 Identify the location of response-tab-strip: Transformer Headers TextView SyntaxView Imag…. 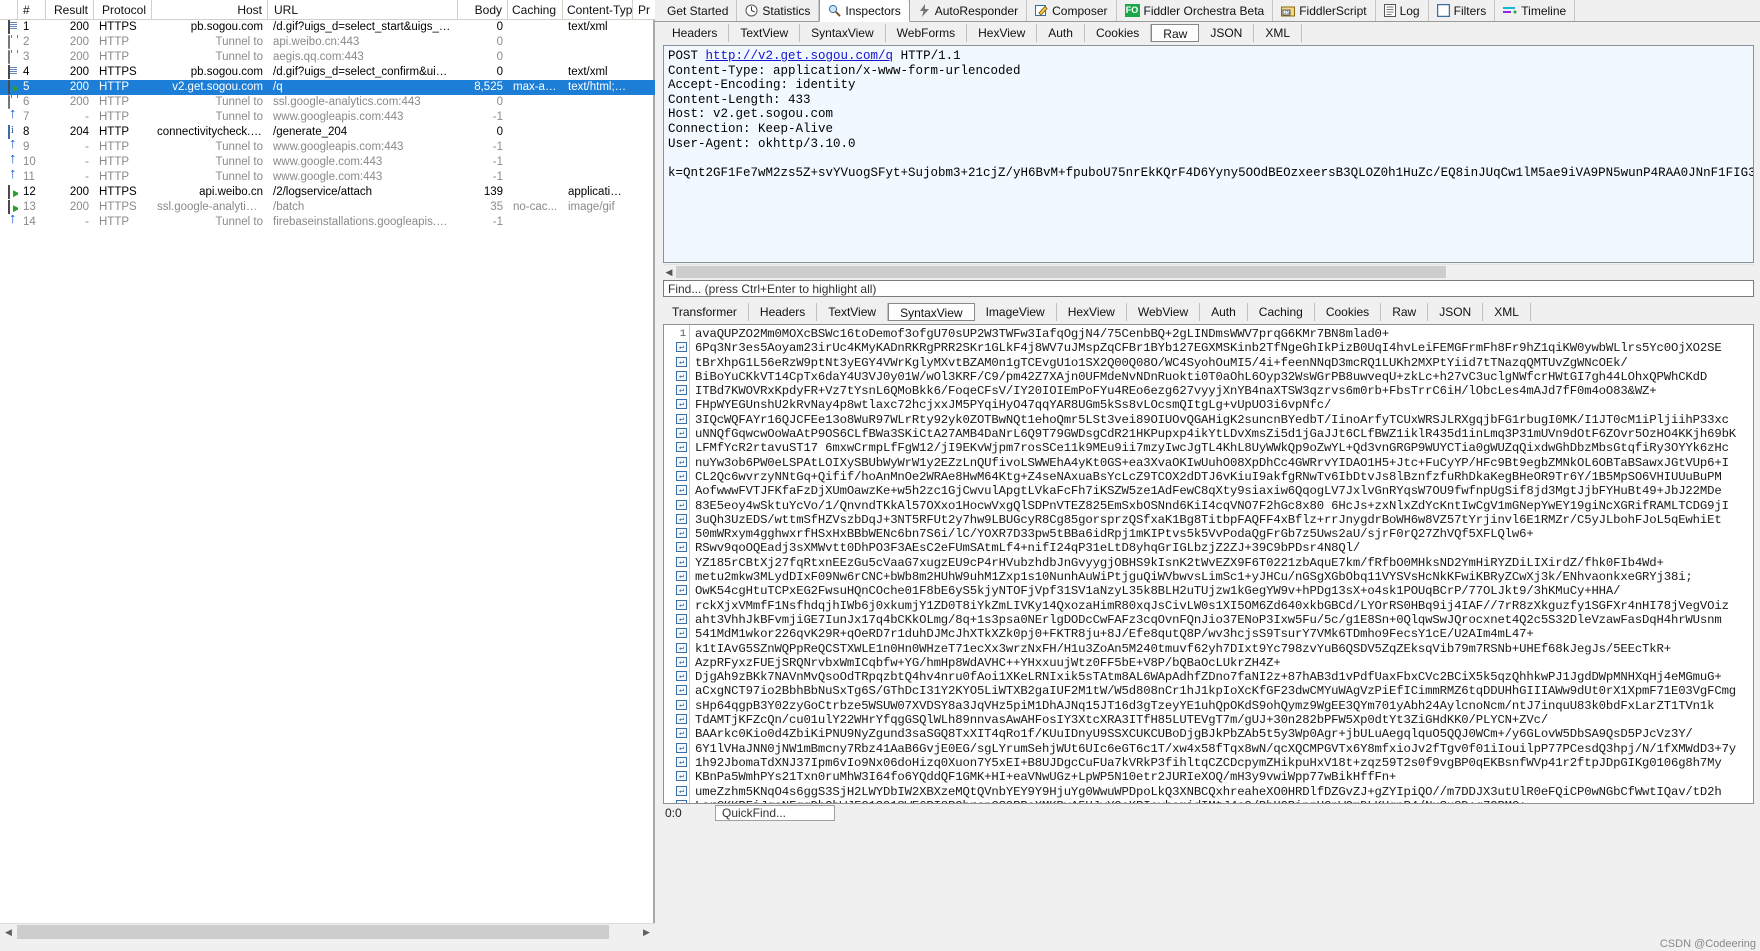
(1207, 311).